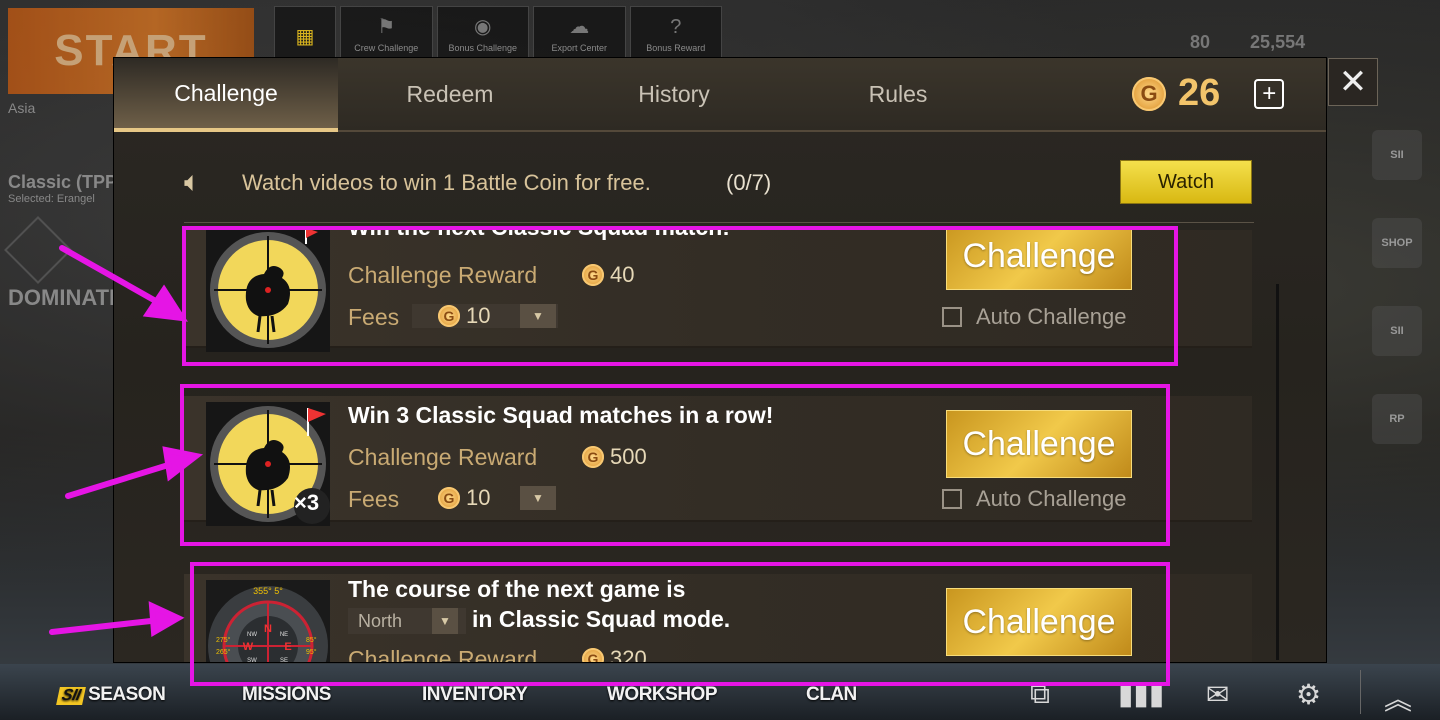 This screenshot has width=1440, height=720. I want to click on arrow-2-head, so click(183, 464).